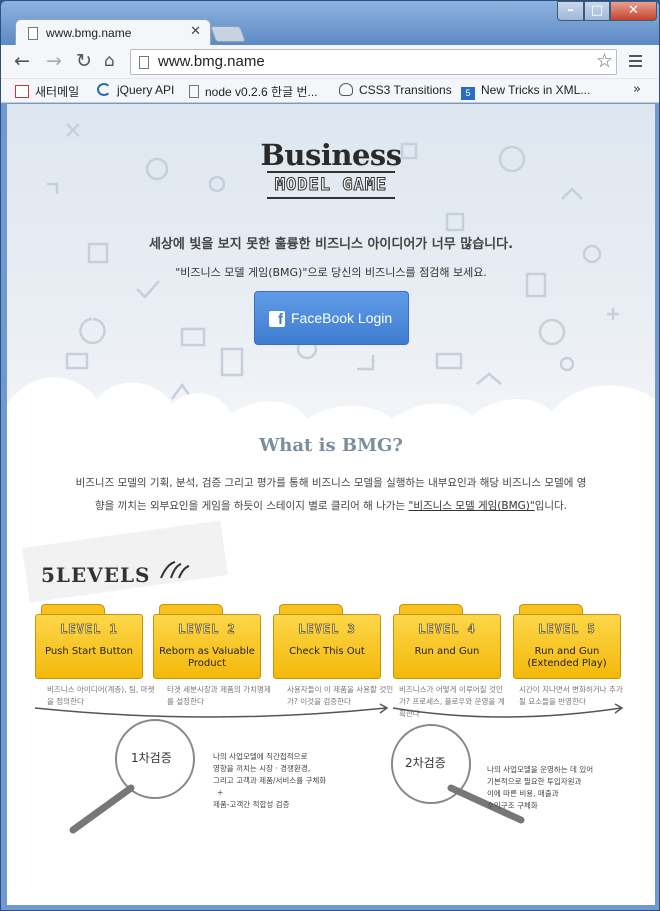 The width and height of the screenshot is (660, 911). What do you see at coordinates (175, 570) in the screenshot?
I see `hand-icon` at bounding box center [175, 570].